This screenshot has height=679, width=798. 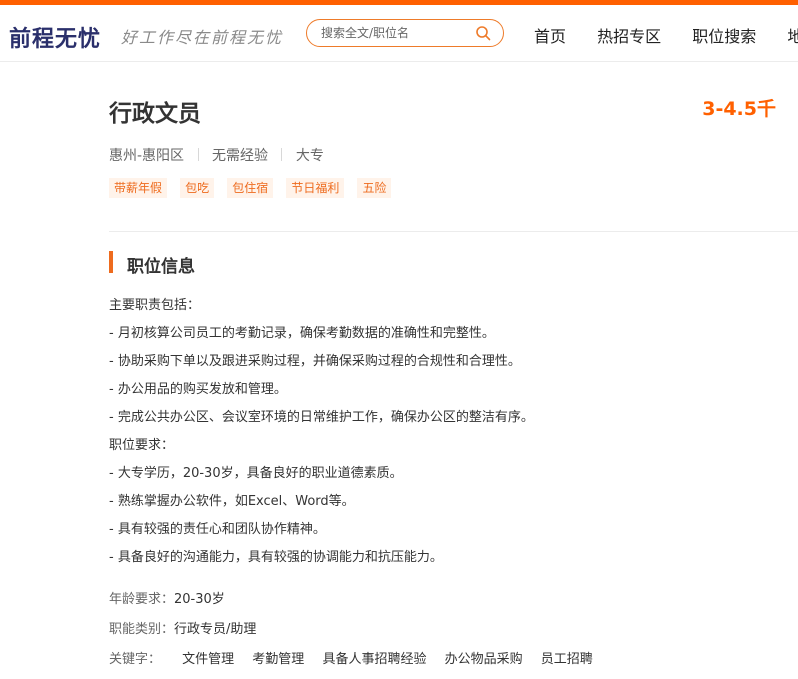 What do you see at coordinates (197, 188) in the screenshot?
I see `benefit-tag: 包吃` at bounding box center [197, 188].